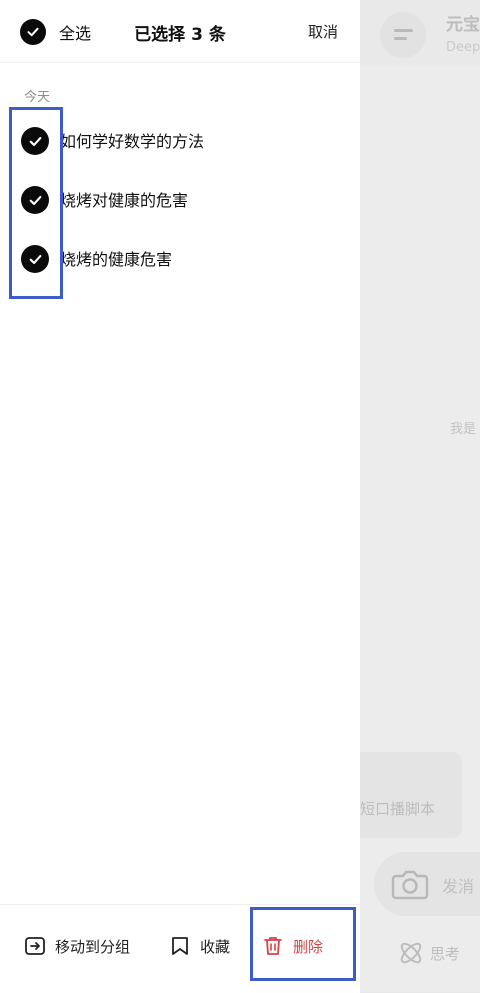 Image resolution: width=480 pixels, height=993 pixels. What do you see at coordinates (75, 33) in the screenshot?
I see `select-all-label: 全选` at bounding box center [75, 33].